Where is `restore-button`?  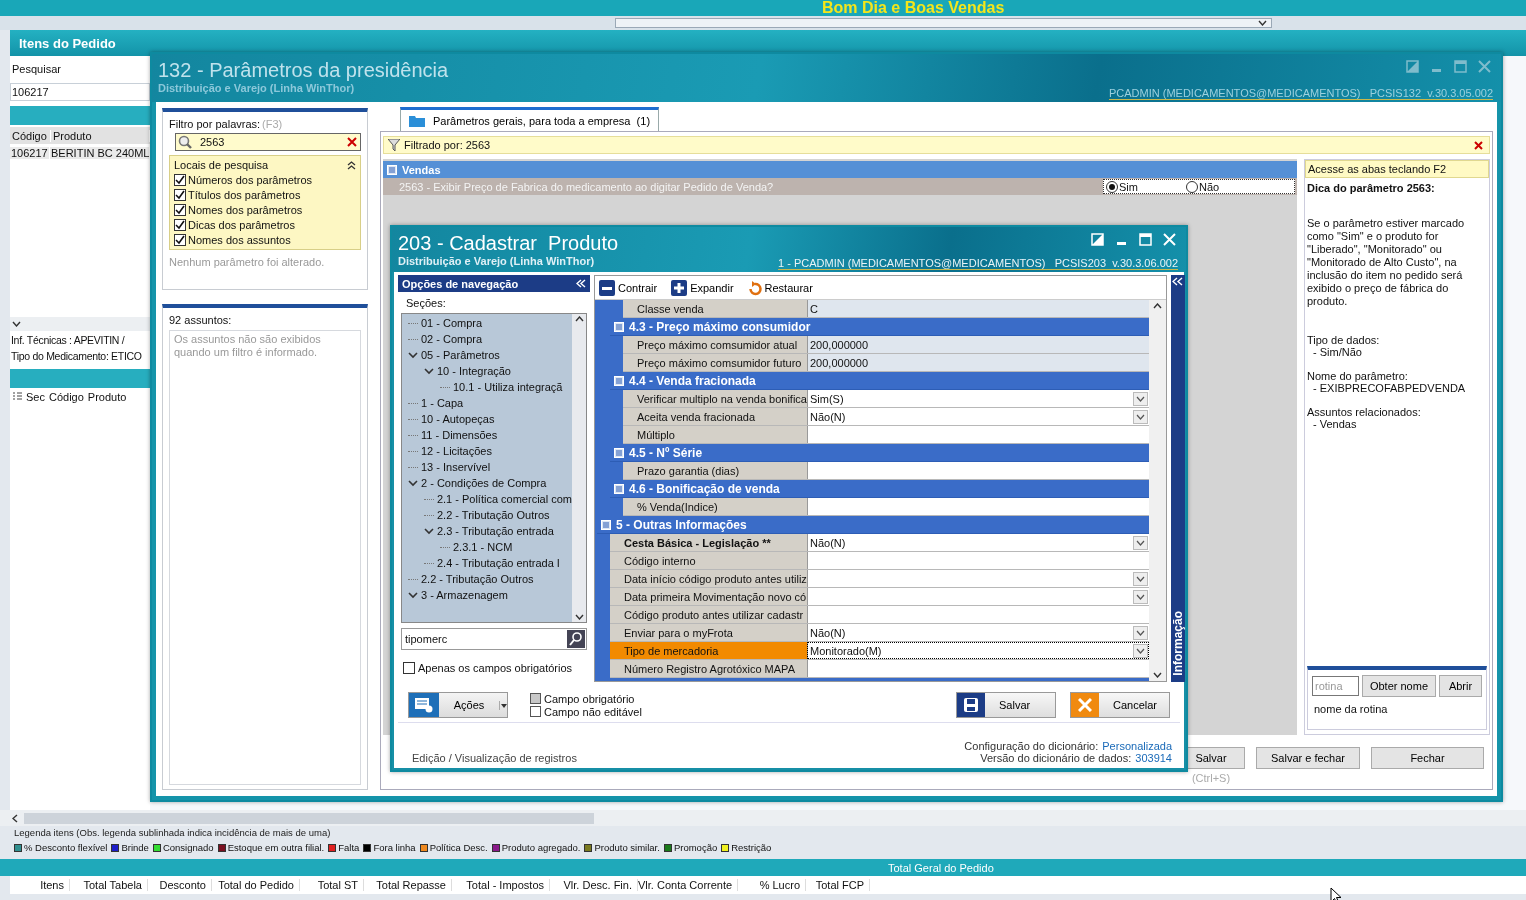 restore-button is located at coordinates (1097, 239).